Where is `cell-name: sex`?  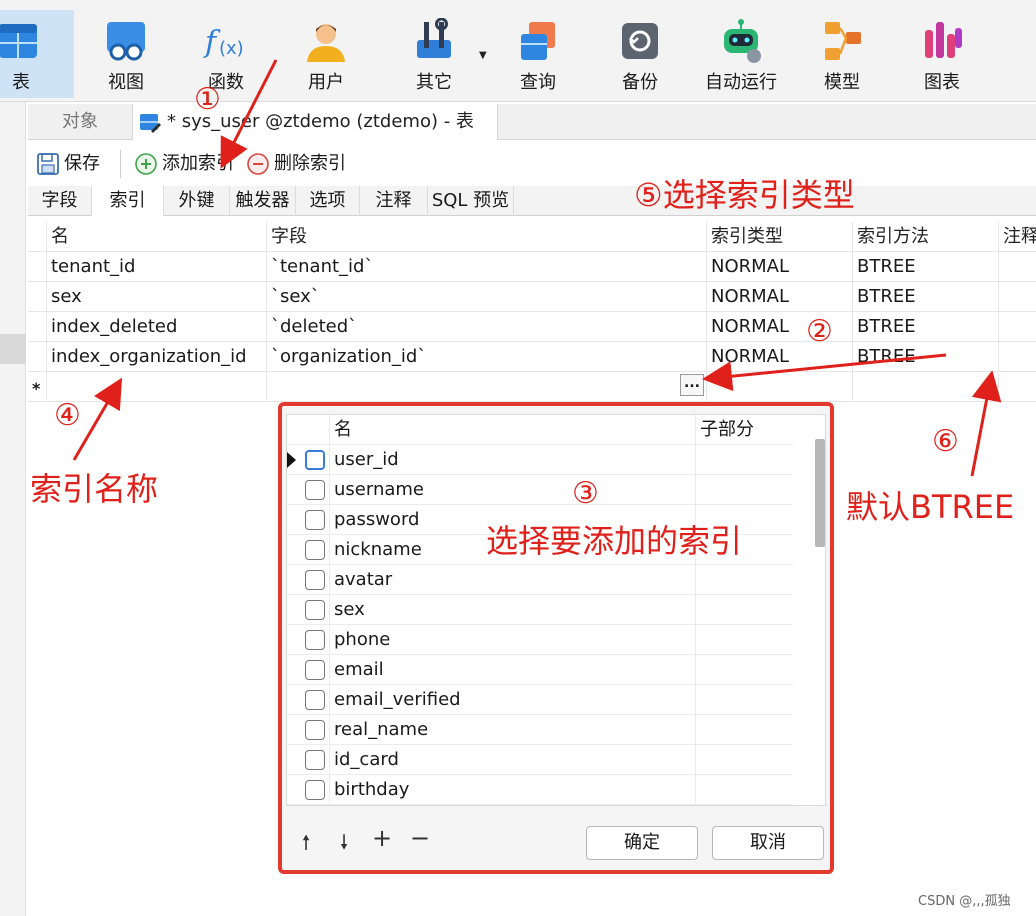
cell-name: sex is located at coordinates (156, 297).